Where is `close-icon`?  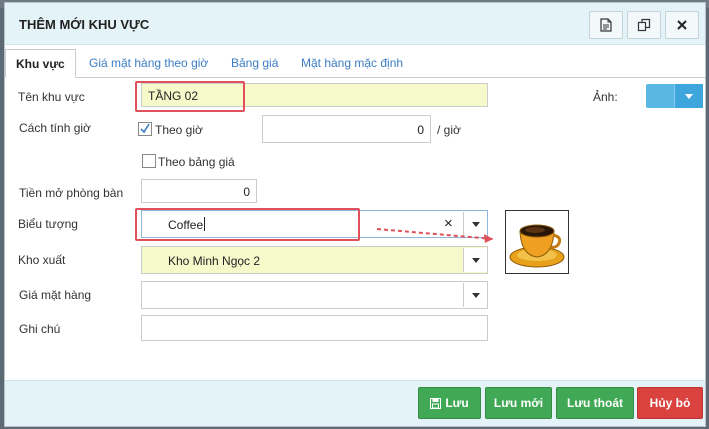
close-icon is located at coordinates (682, 25).